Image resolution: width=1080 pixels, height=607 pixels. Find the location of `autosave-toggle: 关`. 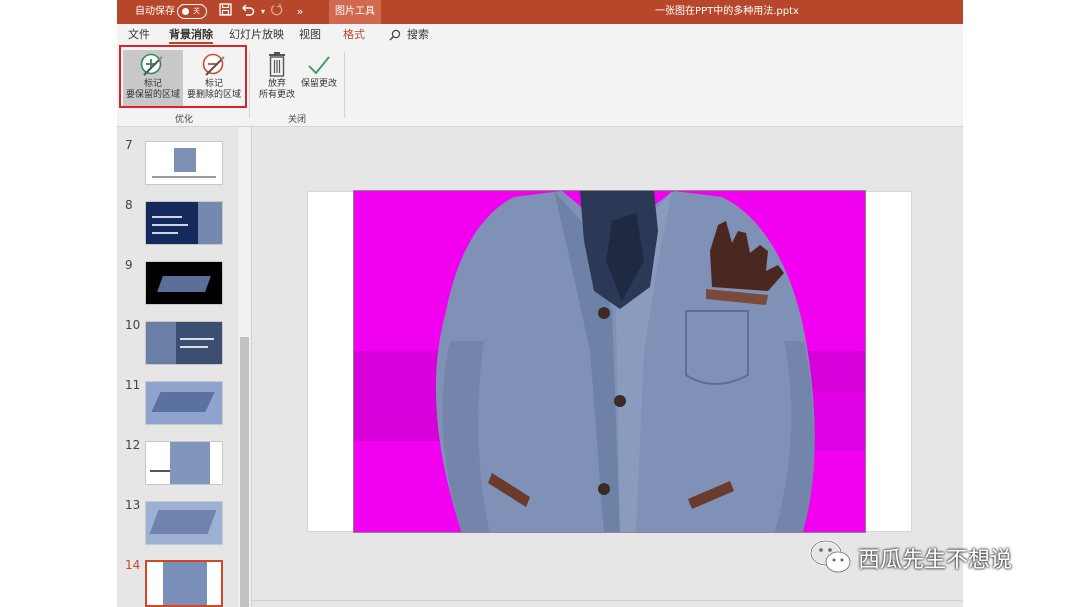

autosave-toggle: 关 is located at coordinates (192, 11).